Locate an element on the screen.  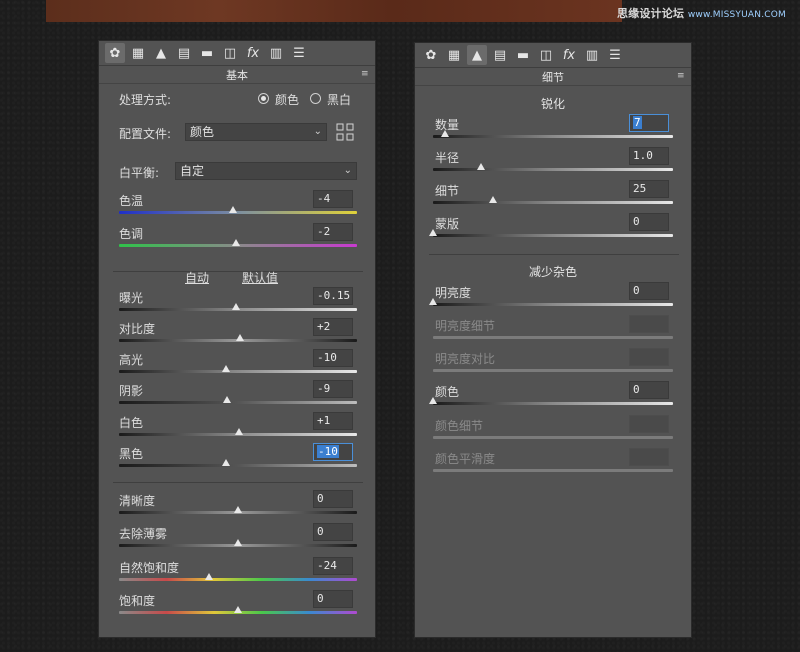
tint-value-input: -2 is located at coordinates (333, 232).